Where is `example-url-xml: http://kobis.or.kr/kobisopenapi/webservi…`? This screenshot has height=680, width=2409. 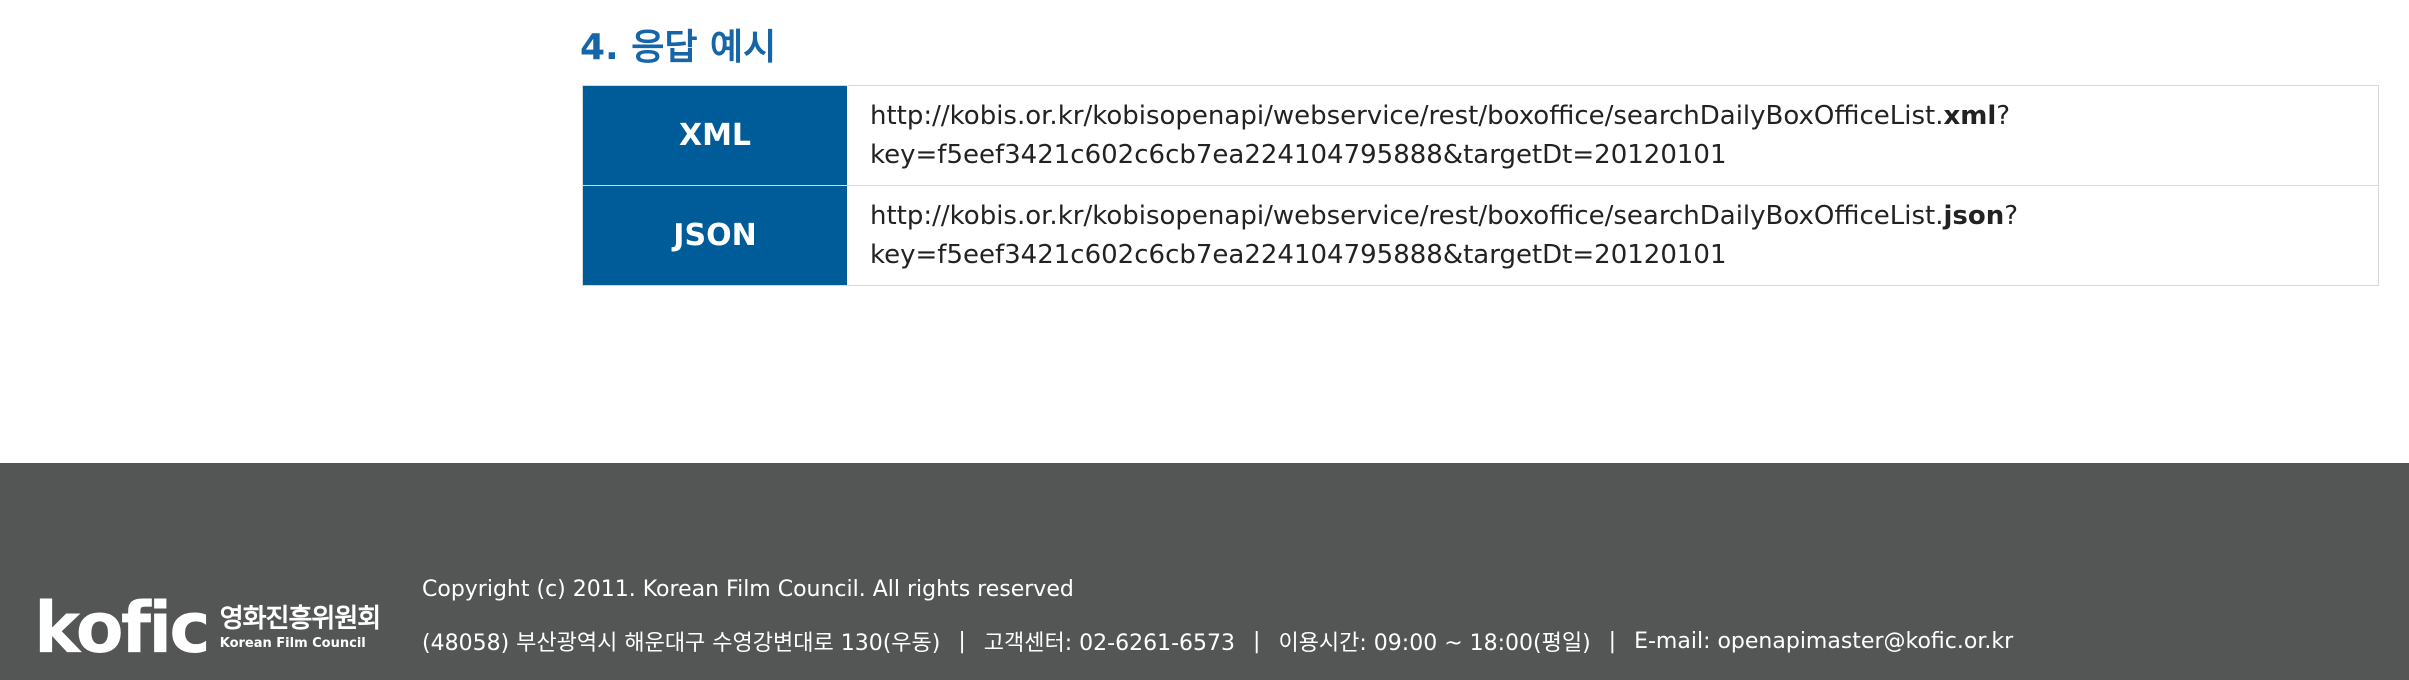 example-url-xml: http://kobis.or.kr/kobisopenapi/webservi… is located at coordinates (1613, 135).